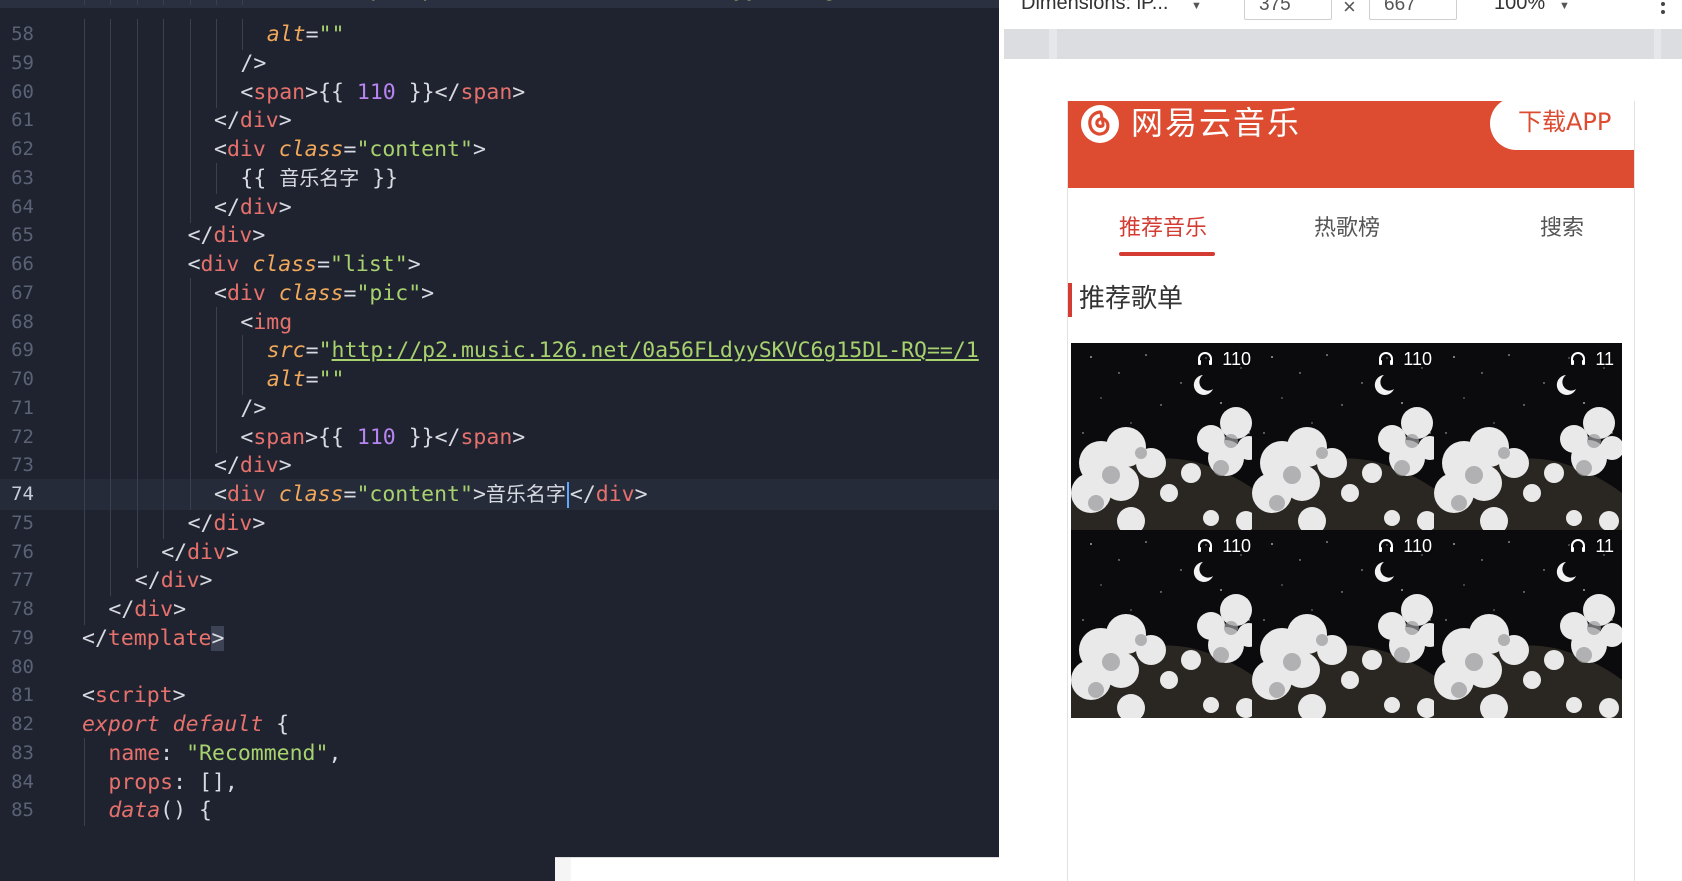  I want to click on code-token: 音乐名字, so click(525, 494).